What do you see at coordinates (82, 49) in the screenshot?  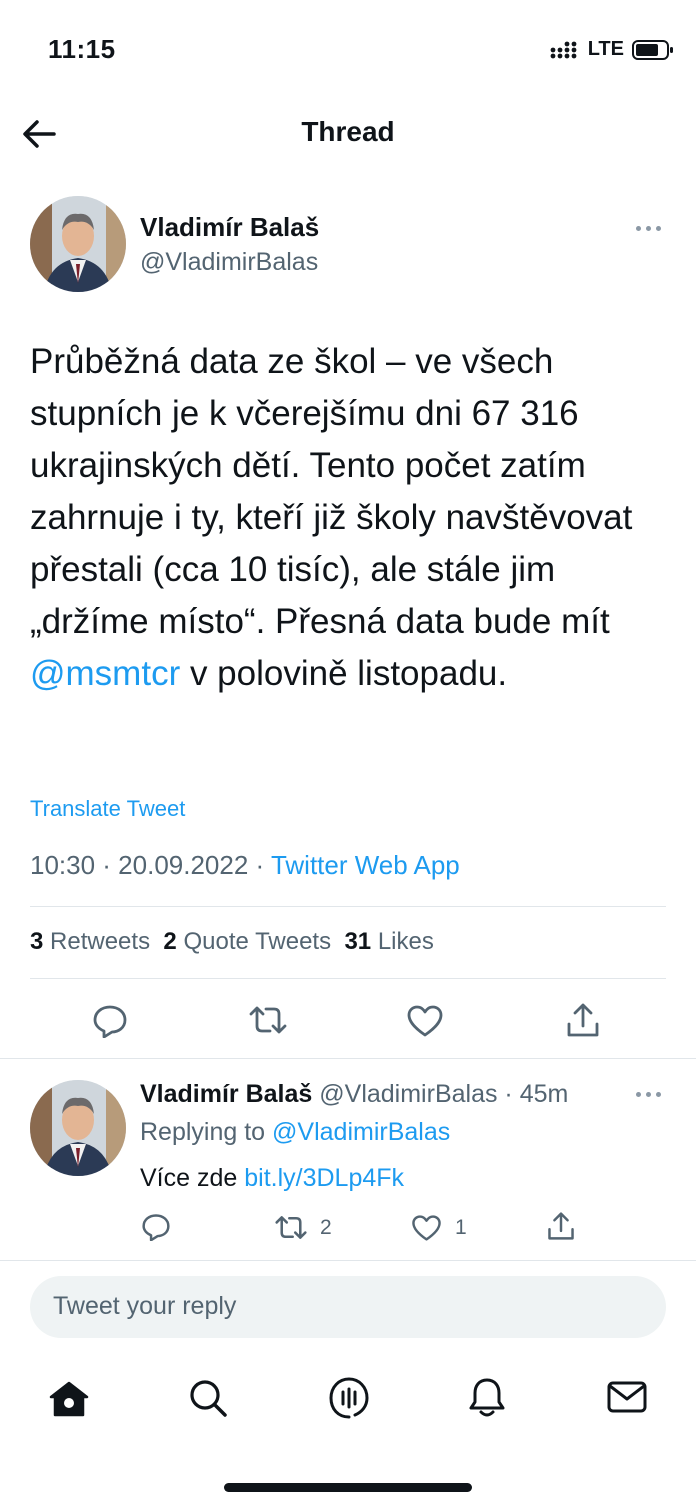 I see `status-time: 11:15` at bounding box center [82, 49].